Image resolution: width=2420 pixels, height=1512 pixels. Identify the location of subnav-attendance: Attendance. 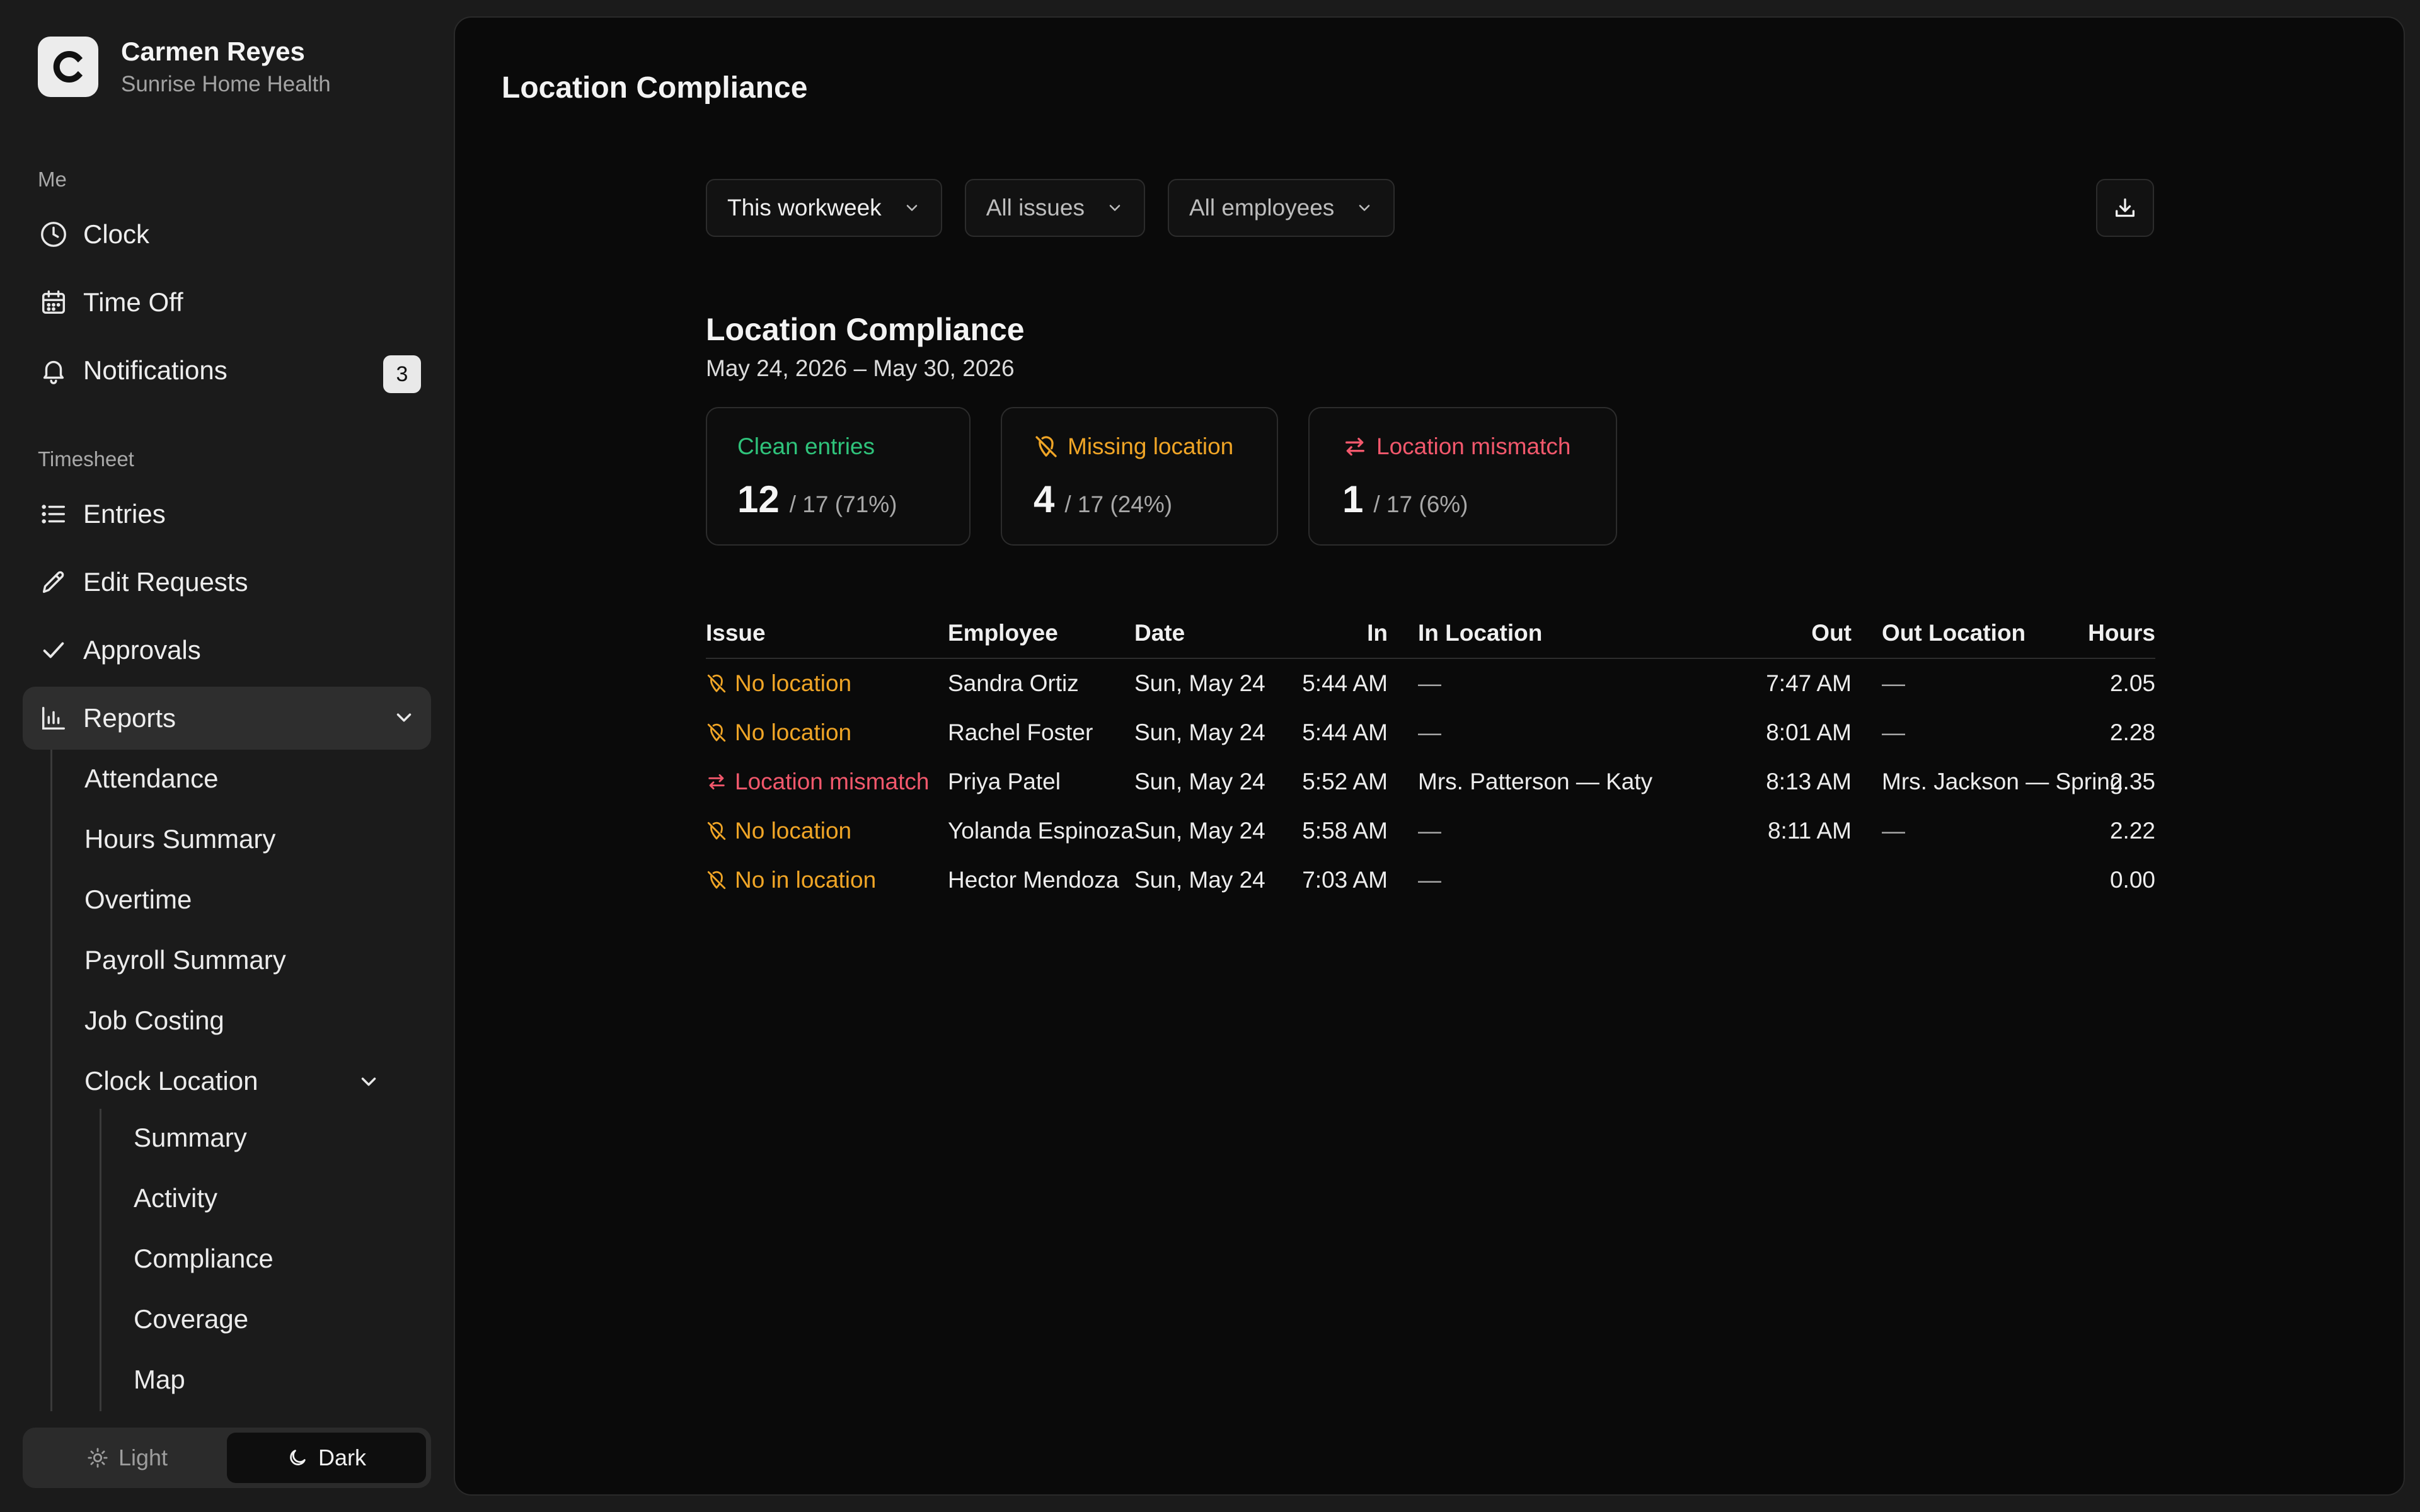
(152, 778).